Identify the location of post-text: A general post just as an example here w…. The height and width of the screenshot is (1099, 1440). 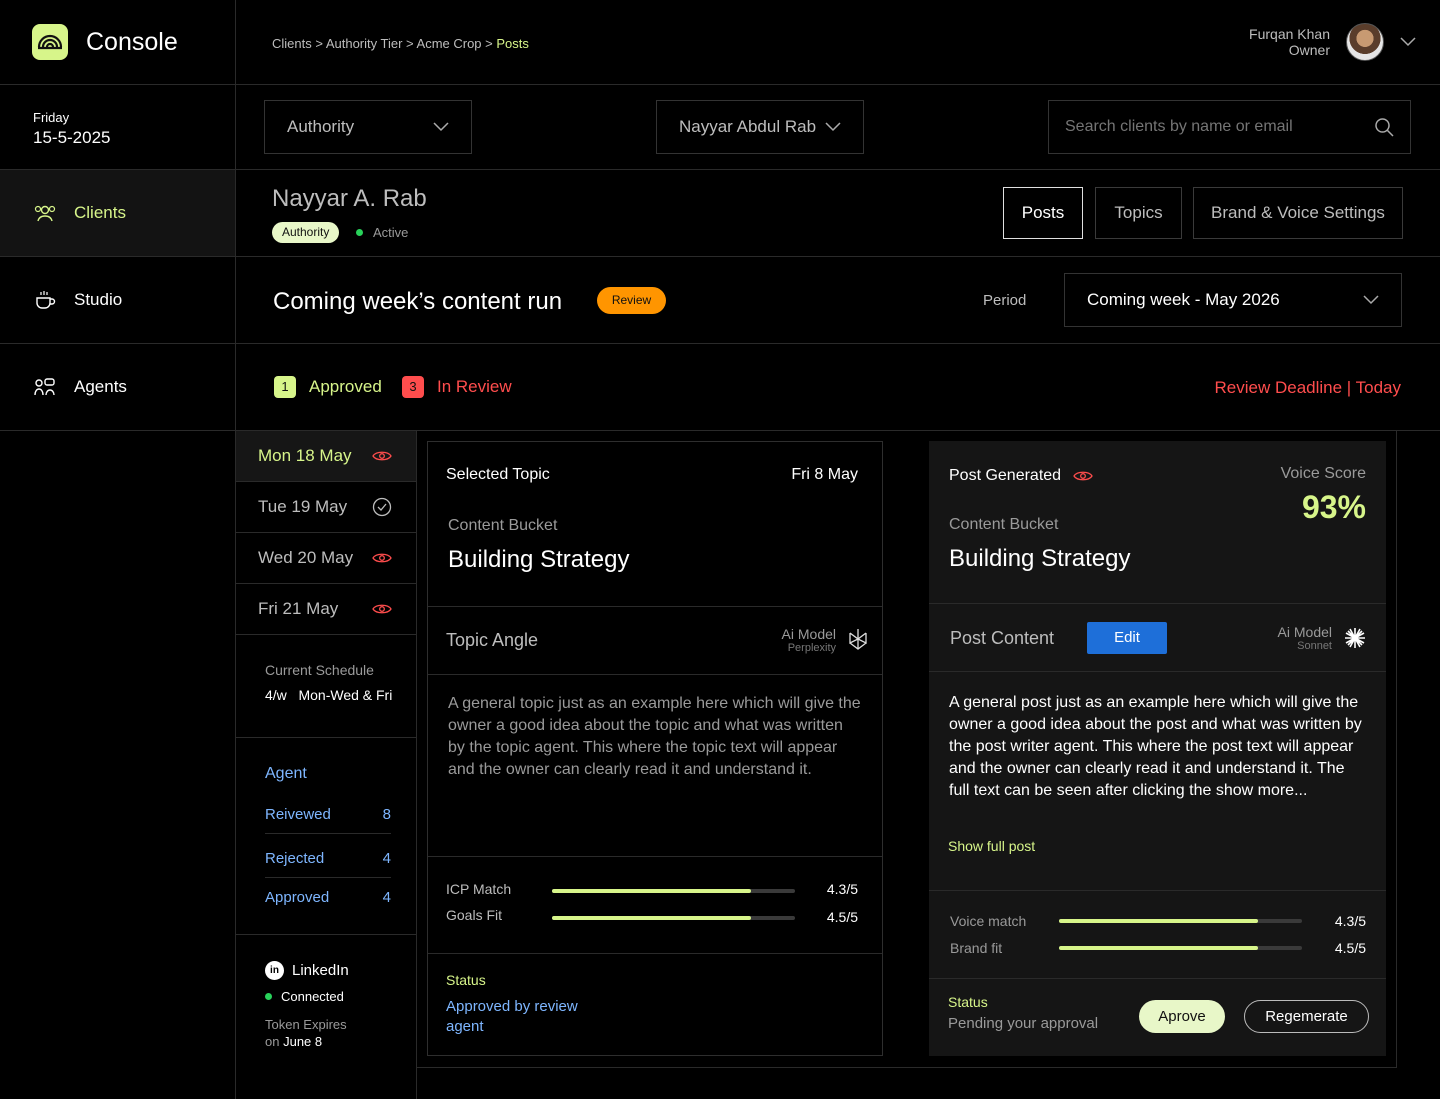
(1155, 746).